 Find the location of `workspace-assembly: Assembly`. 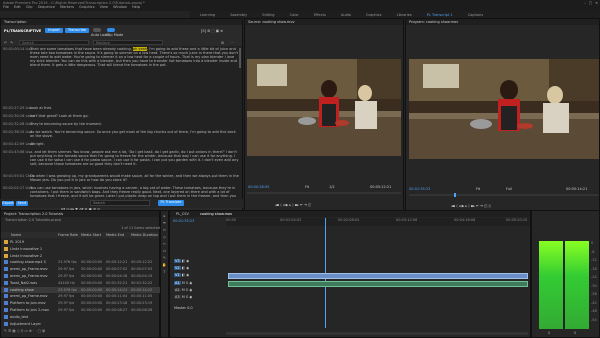

workspace-assembly: Assembly is located at coordinates (238, 15).